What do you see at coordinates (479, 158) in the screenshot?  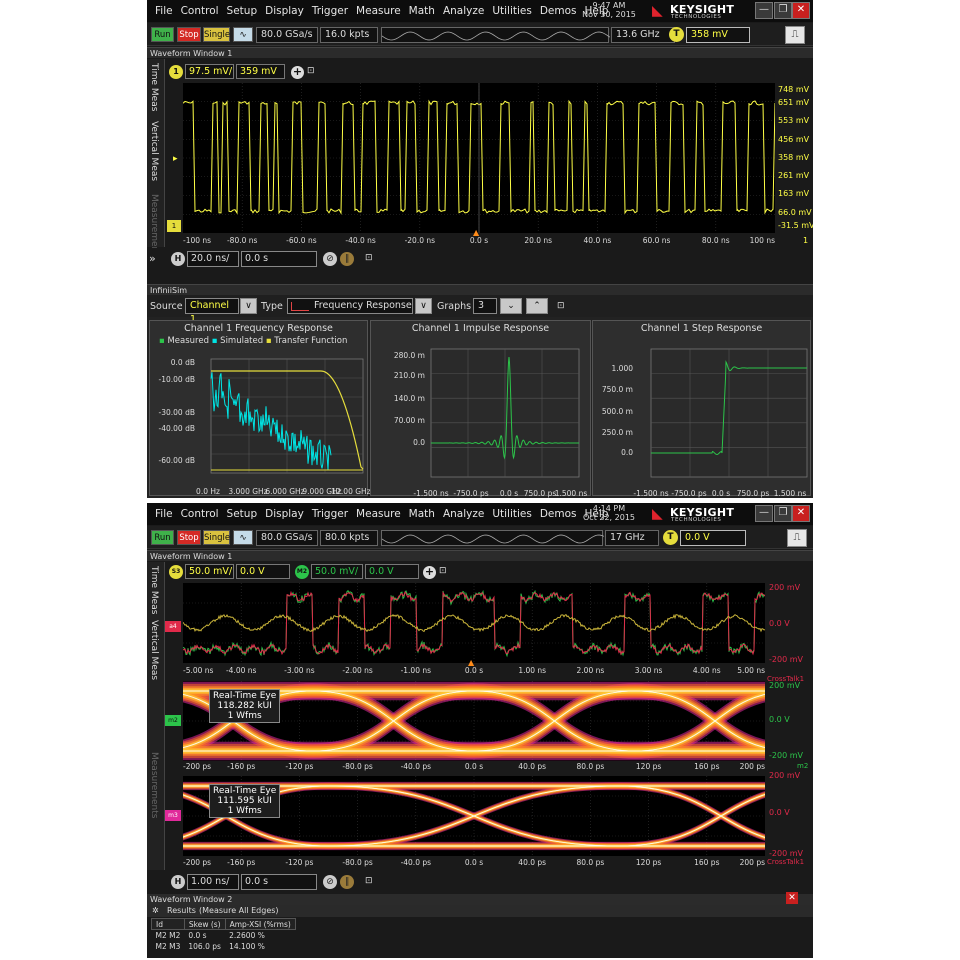 I see `waveform-plot` at bounding box center [479, 158].